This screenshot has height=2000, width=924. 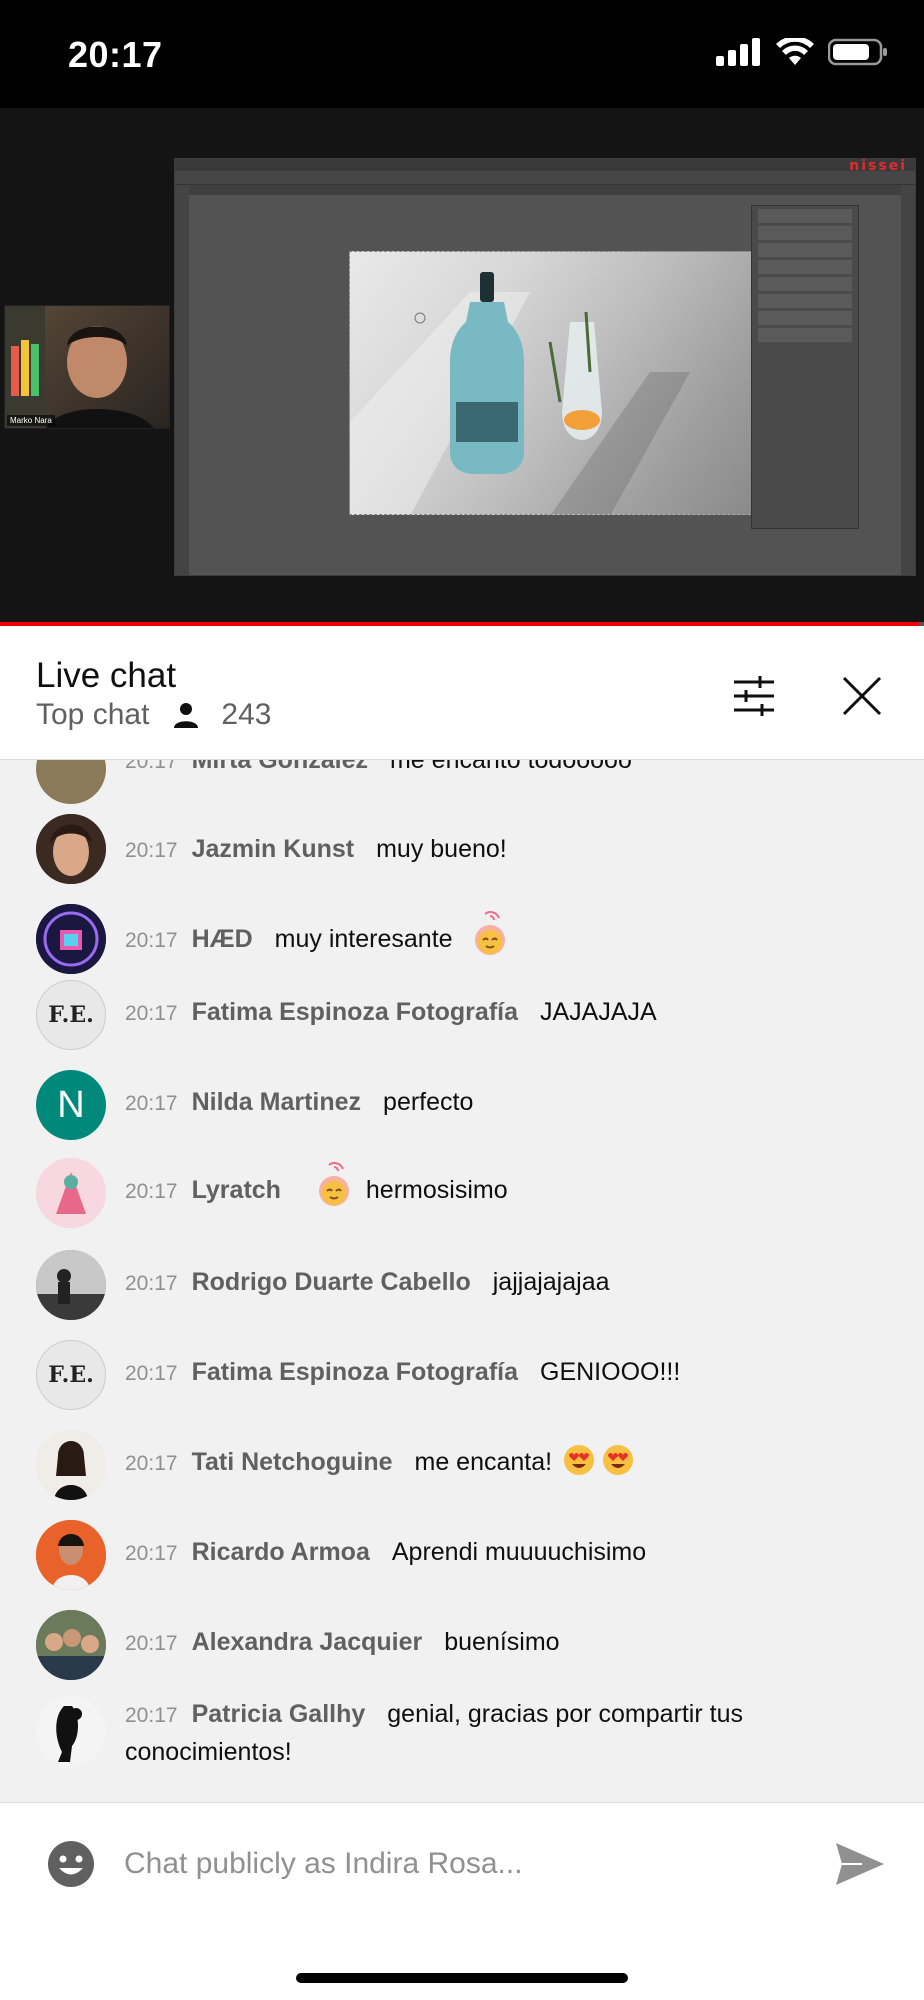 I want to click on chat-message-input, so click(x=464, y=1864).